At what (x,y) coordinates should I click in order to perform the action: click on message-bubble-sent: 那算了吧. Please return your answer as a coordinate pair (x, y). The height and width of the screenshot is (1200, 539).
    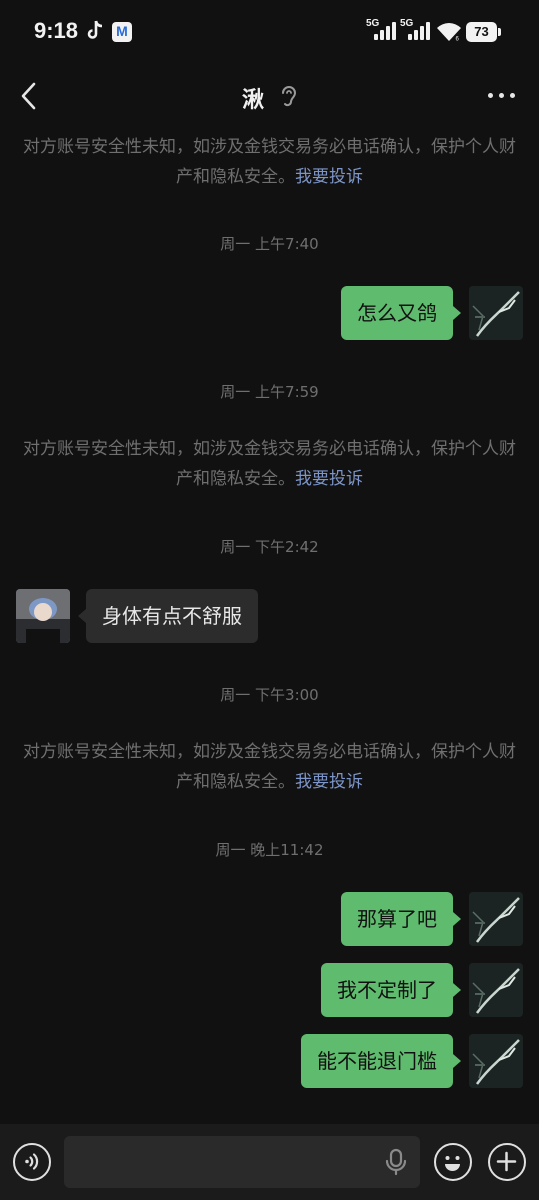
    Looking at the image, I should click on (397, 919).